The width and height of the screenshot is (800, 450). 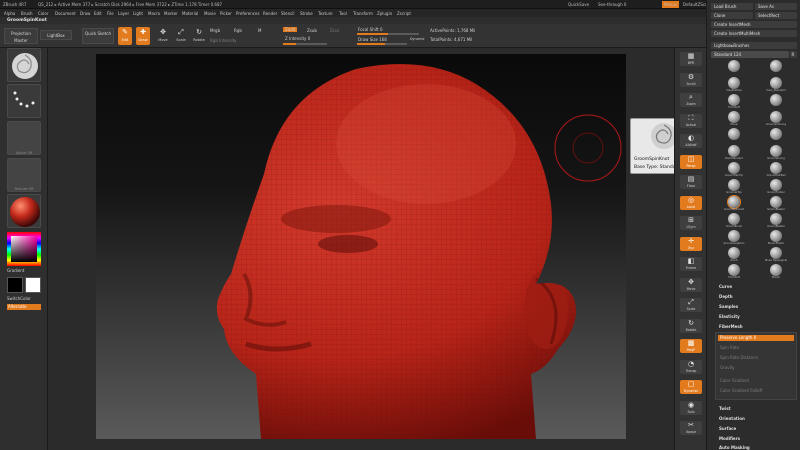 What do you see at coordinates (776, 154) in the screenshot?
I see `brush-item: GroomerLong` at bounding box center [776, 154].